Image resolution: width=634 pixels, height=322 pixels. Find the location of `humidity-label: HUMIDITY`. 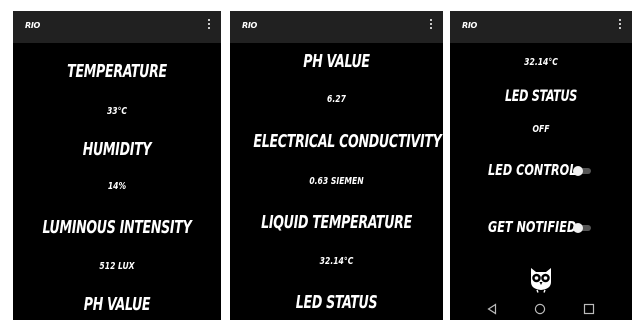

humidity-label: HUMIDITY is located at coordinates (117, 149).